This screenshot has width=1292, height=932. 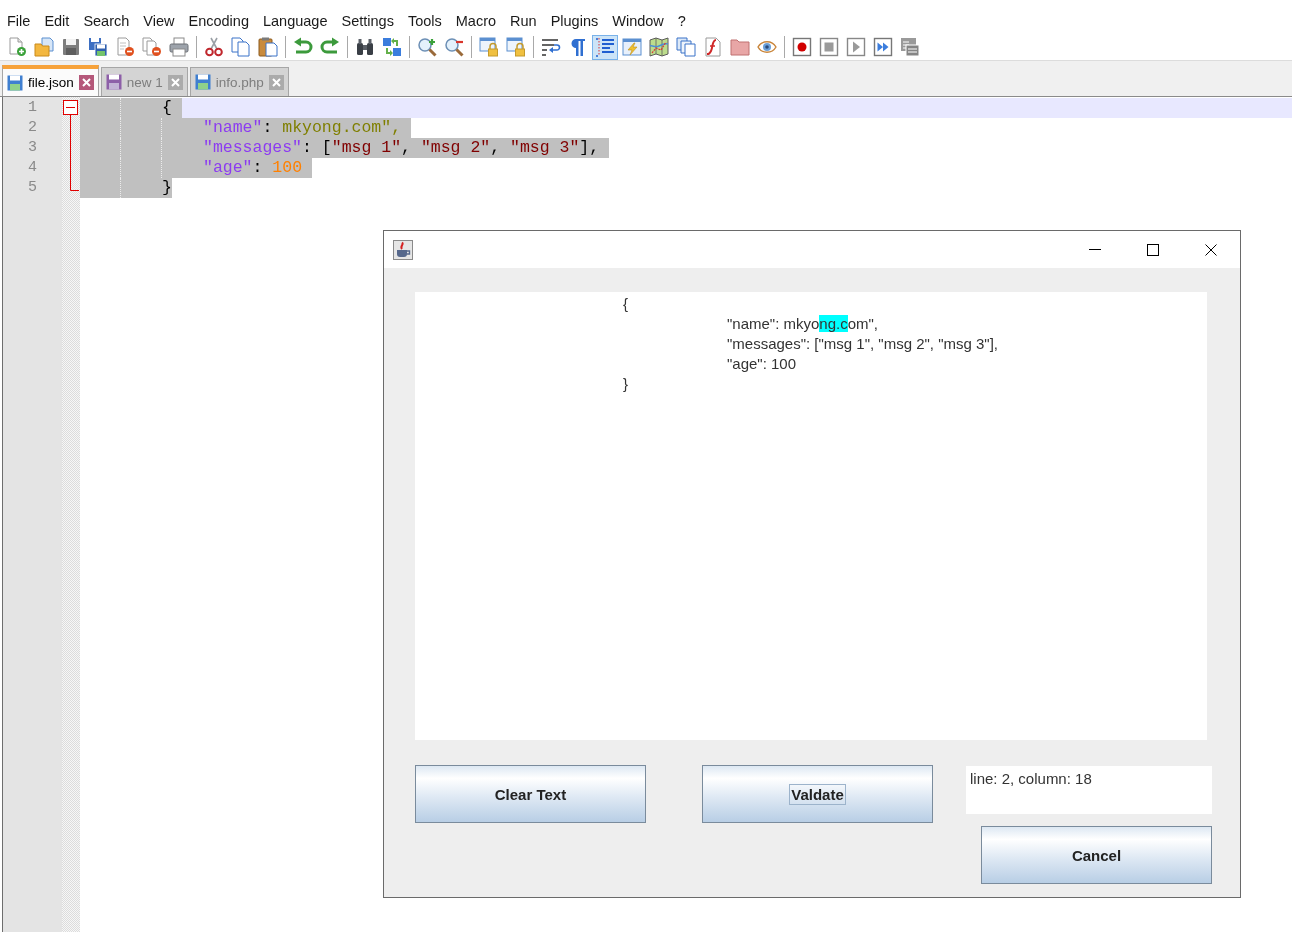 I want to click on redo-icon, so click(x=330, y=47).